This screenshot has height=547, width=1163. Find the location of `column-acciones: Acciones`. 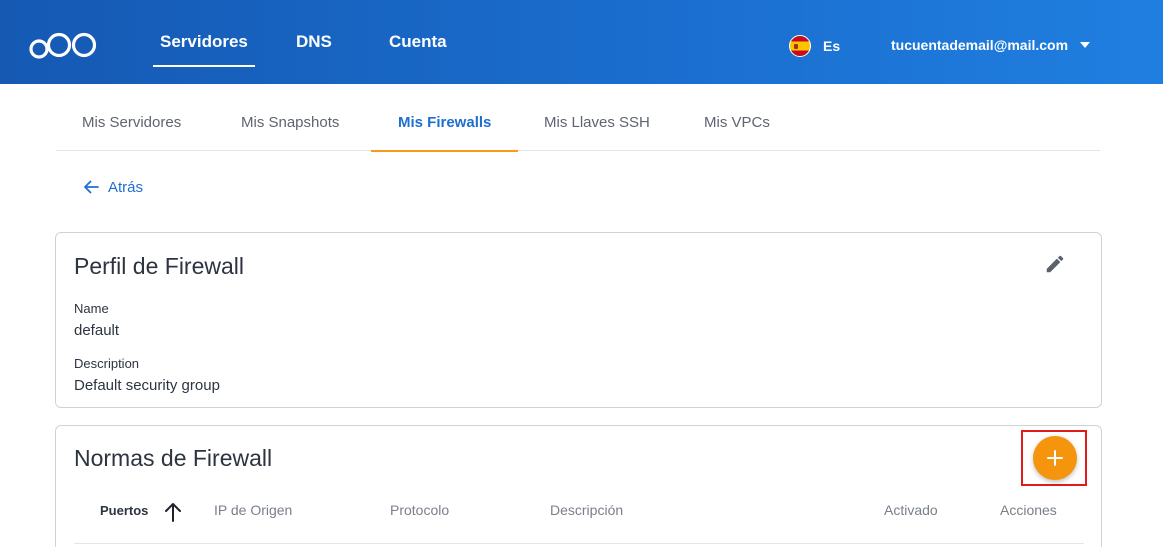

column-acciones: Acciones is located at coordinates (1028, 510).